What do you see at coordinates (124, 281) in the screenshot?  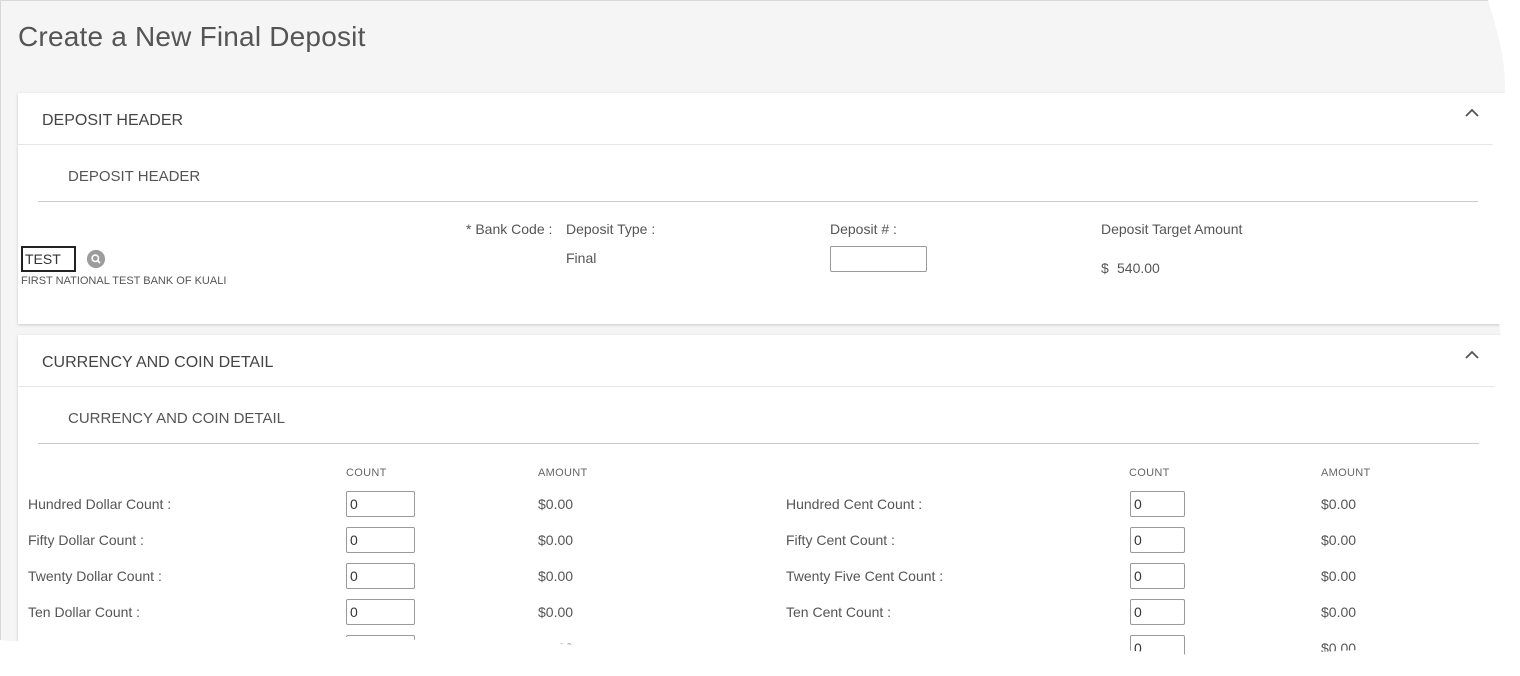 I see `bank-name: FIRST NATIONAL TEST BANK OF KUALI` at bounding box center [124, 281].